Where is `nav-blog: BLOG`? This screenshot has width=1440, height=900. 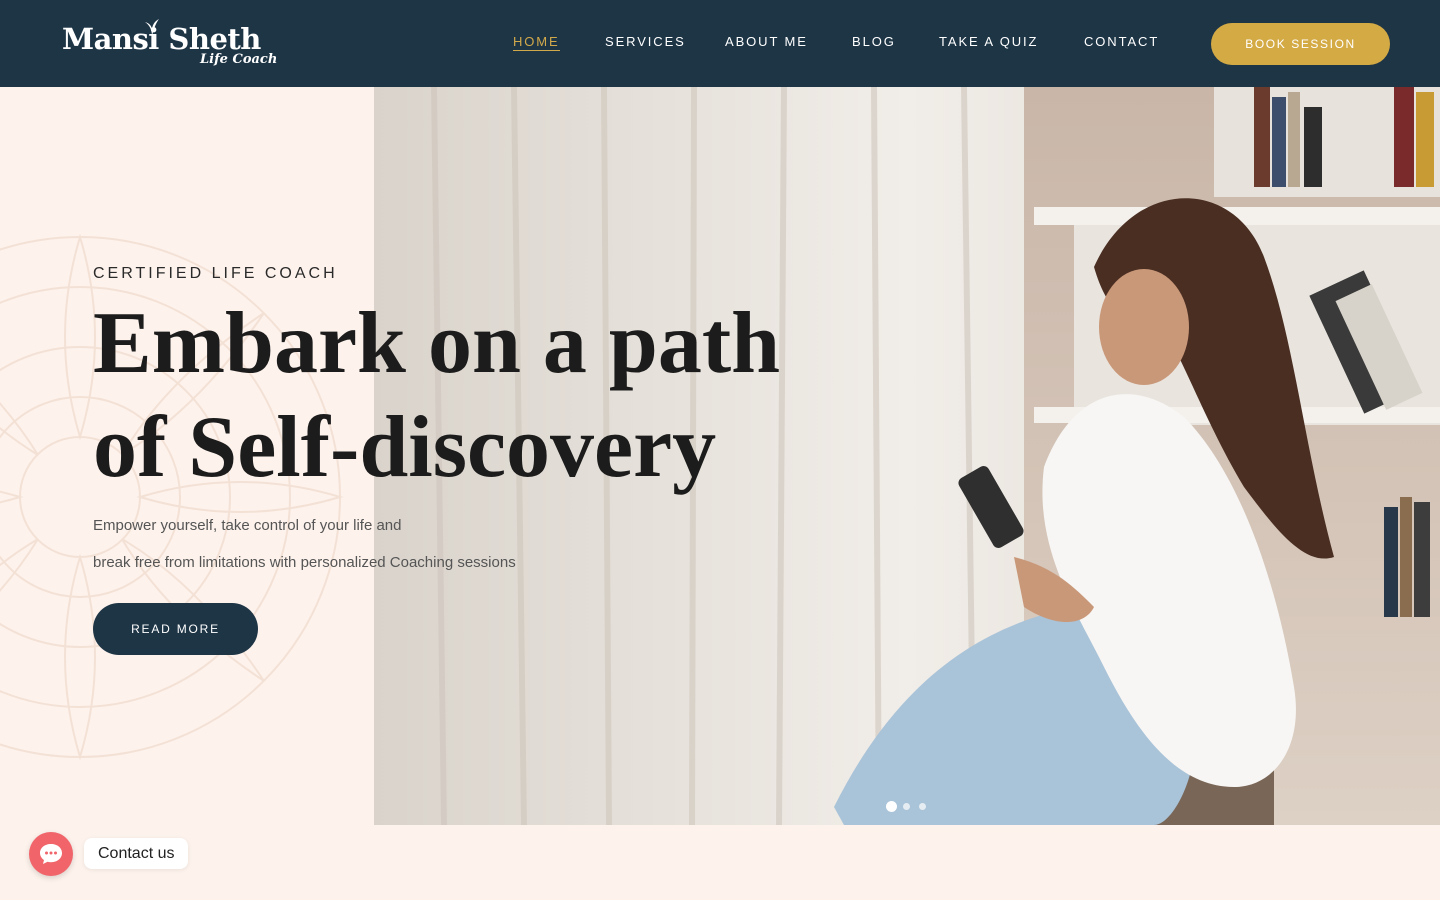
nav-blog: BLOG is located at coordinates (874, 41).